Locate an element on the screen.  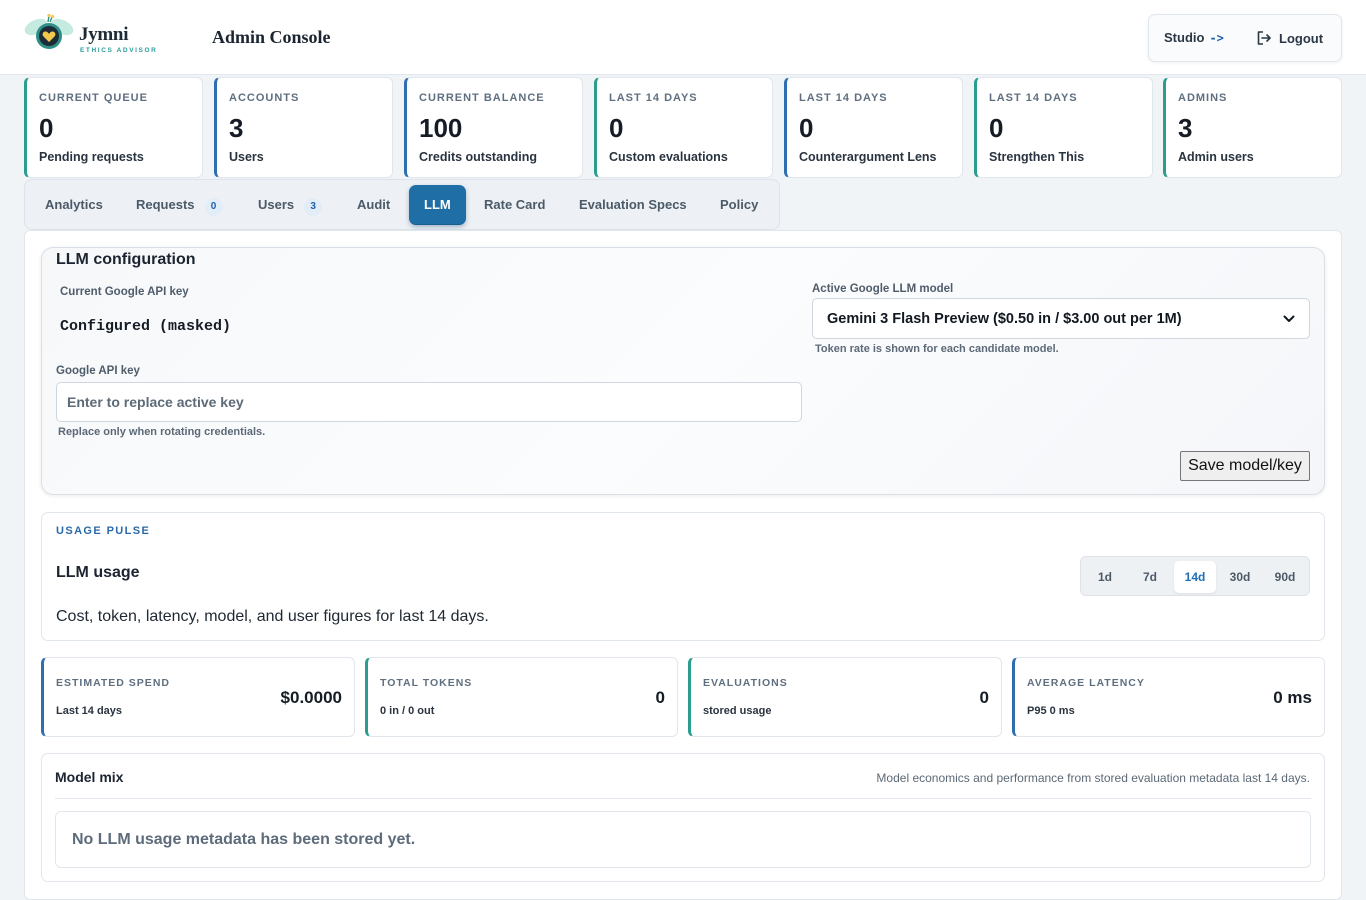
stat-sub: Admin users is located at coordinates (1216, 157).